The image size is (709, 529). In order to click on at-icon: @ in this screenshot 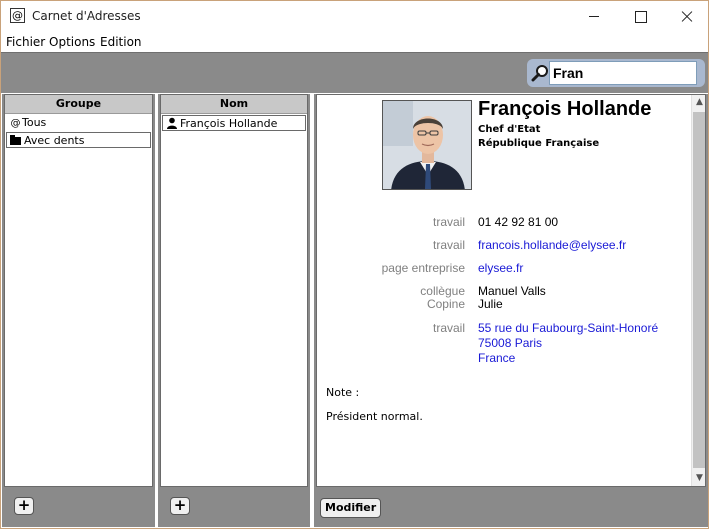, I will do `click(15, 123)`.